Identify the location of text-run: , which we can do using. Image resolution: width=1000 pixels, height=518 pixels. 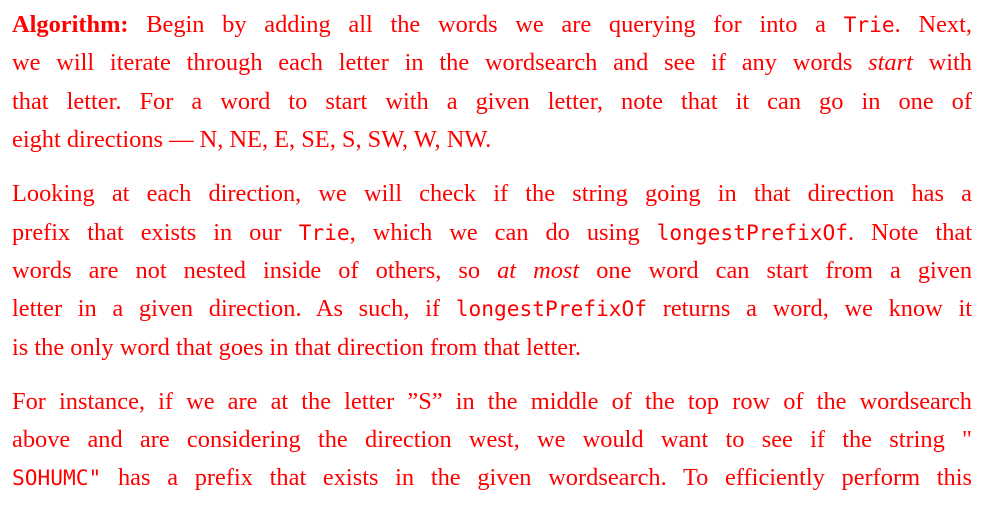
(503, 232).